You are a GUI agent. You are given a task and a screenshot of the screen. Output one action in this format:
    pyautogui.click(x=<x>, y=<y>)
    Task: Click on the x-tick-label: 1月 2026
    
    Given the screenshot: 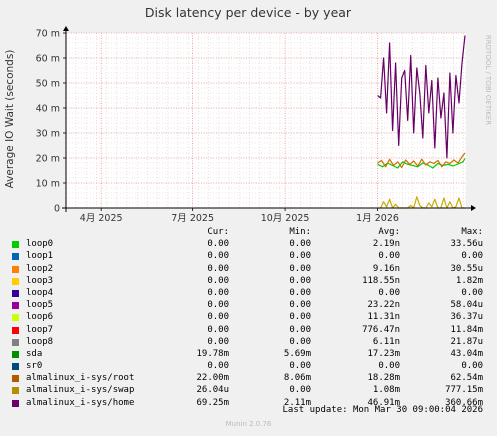 What is the action you would take?
    pyautogui.click(x=377, y=218)
    